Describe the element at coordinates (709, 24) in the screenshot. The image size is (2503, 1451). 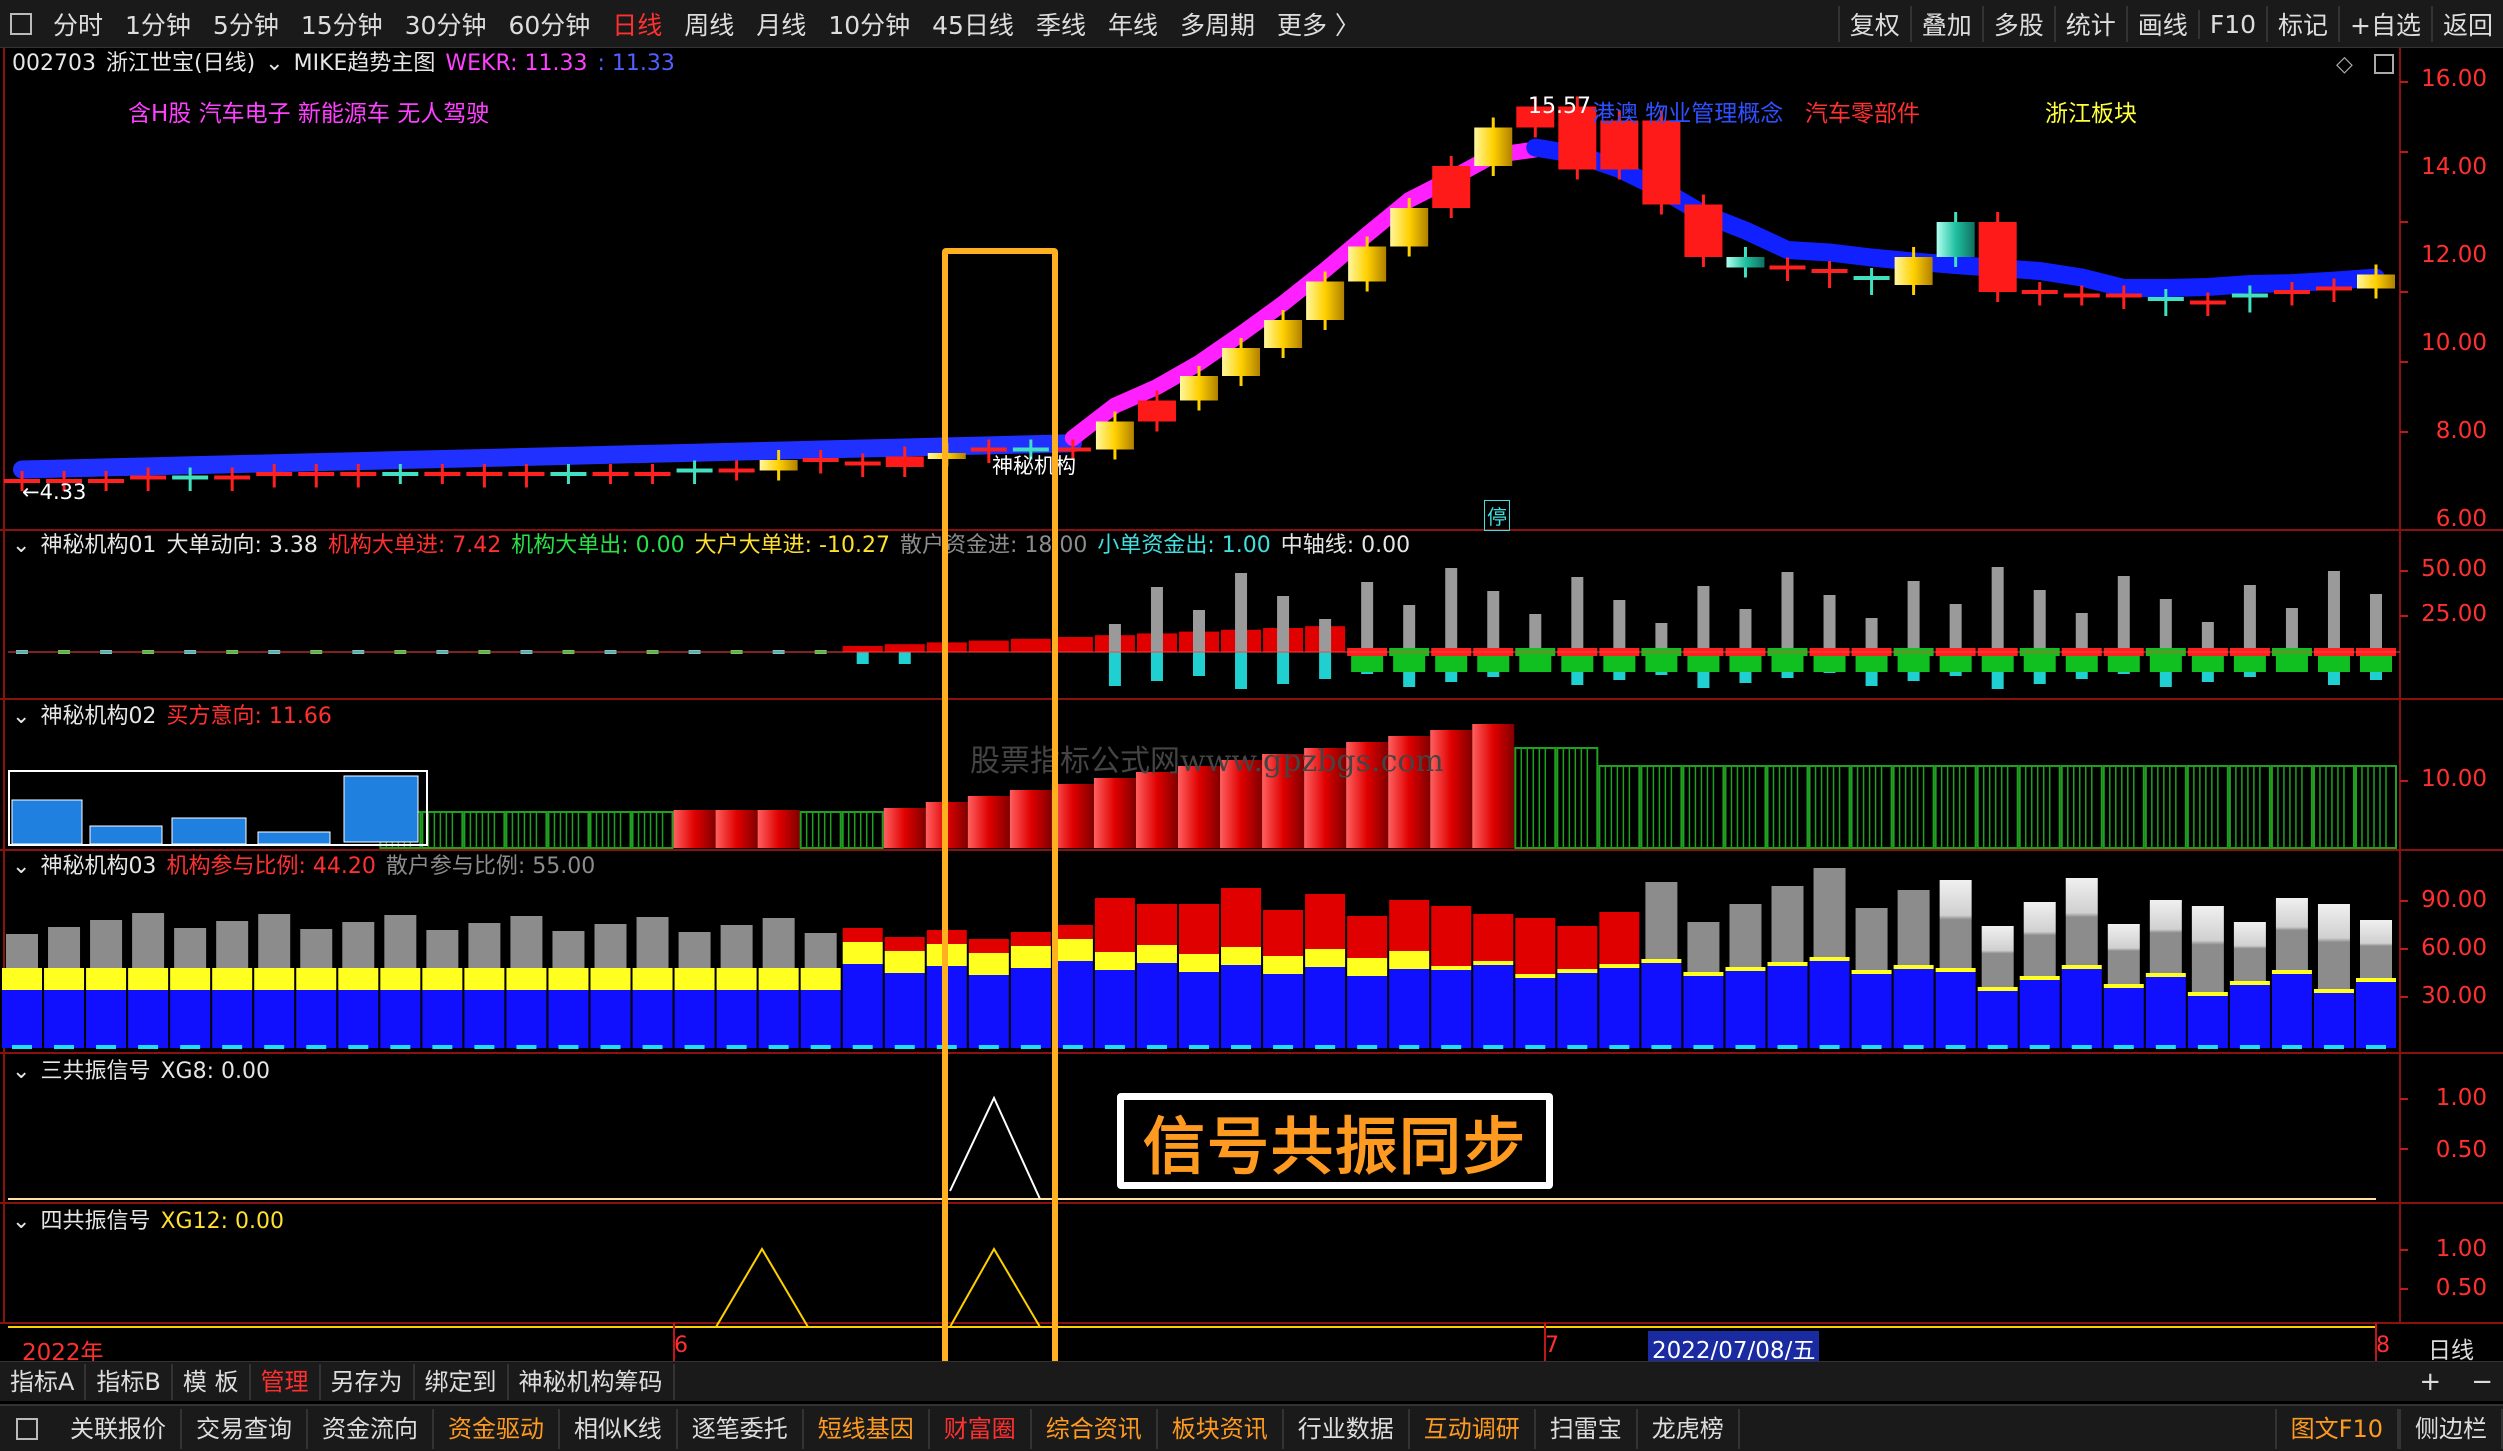
I see `period-tab-7: 周线` at that location.